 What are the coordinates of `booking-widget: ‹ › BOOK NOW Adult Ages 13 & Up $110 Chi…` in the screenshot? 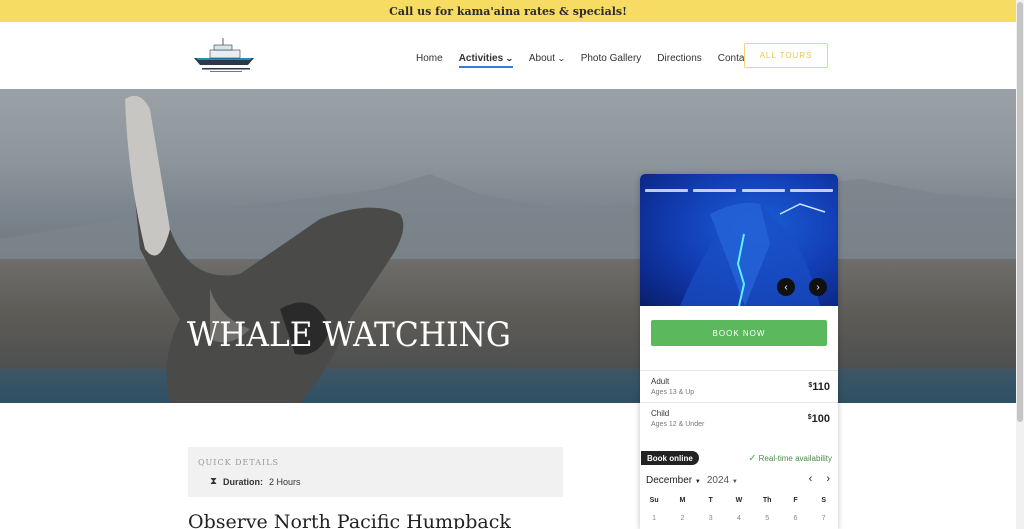 It's located at (739, 351).